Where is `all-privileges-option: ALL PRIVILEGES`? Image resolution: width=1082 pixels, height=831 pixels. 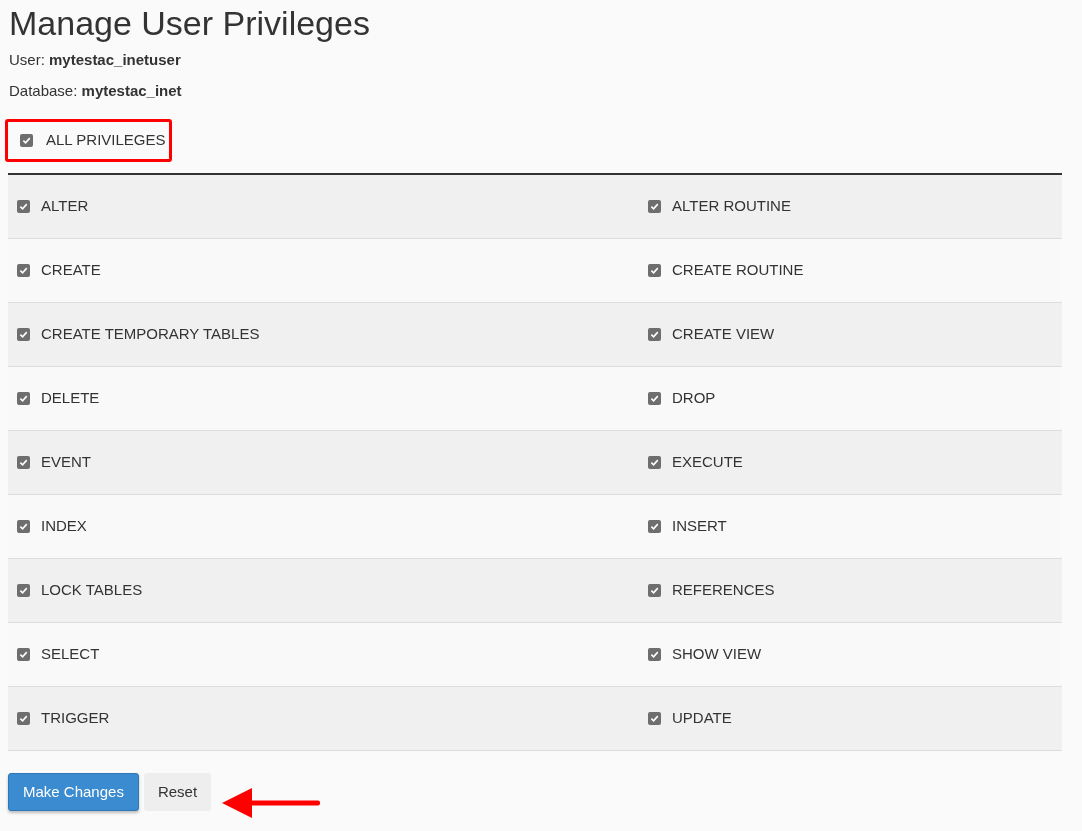 all-privileges-option: ALL PRIVILEGES is located at coordinates (88, 140).